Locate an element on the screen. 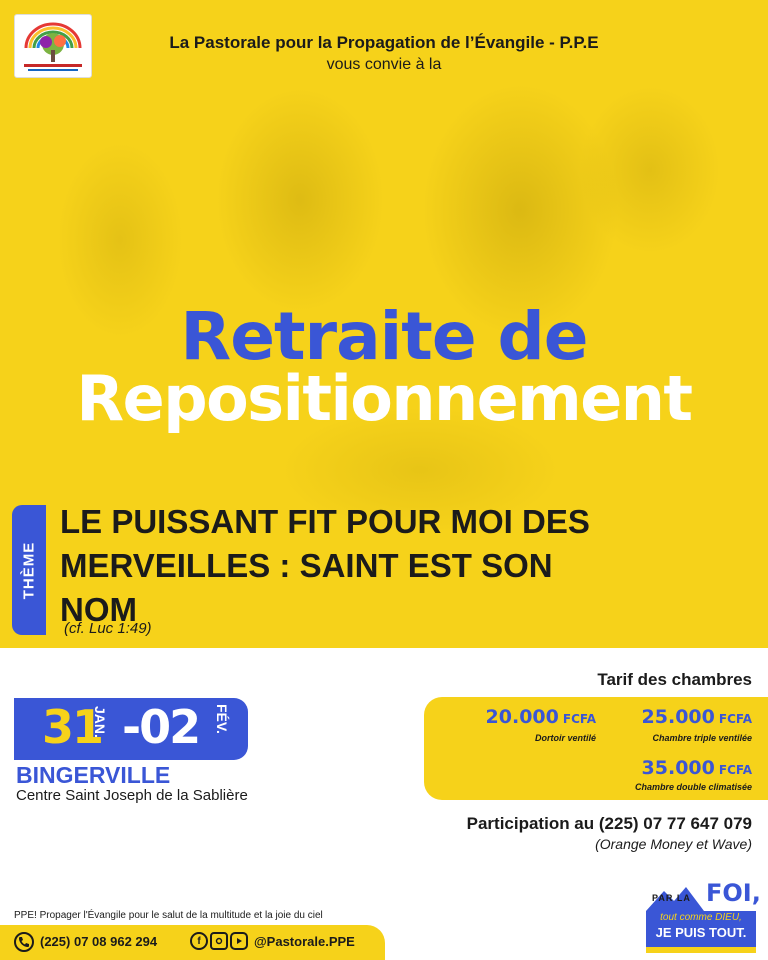 The width and height of the screenshot is (768, 960). start-month: JAN. is located at coordinates (100, 722).